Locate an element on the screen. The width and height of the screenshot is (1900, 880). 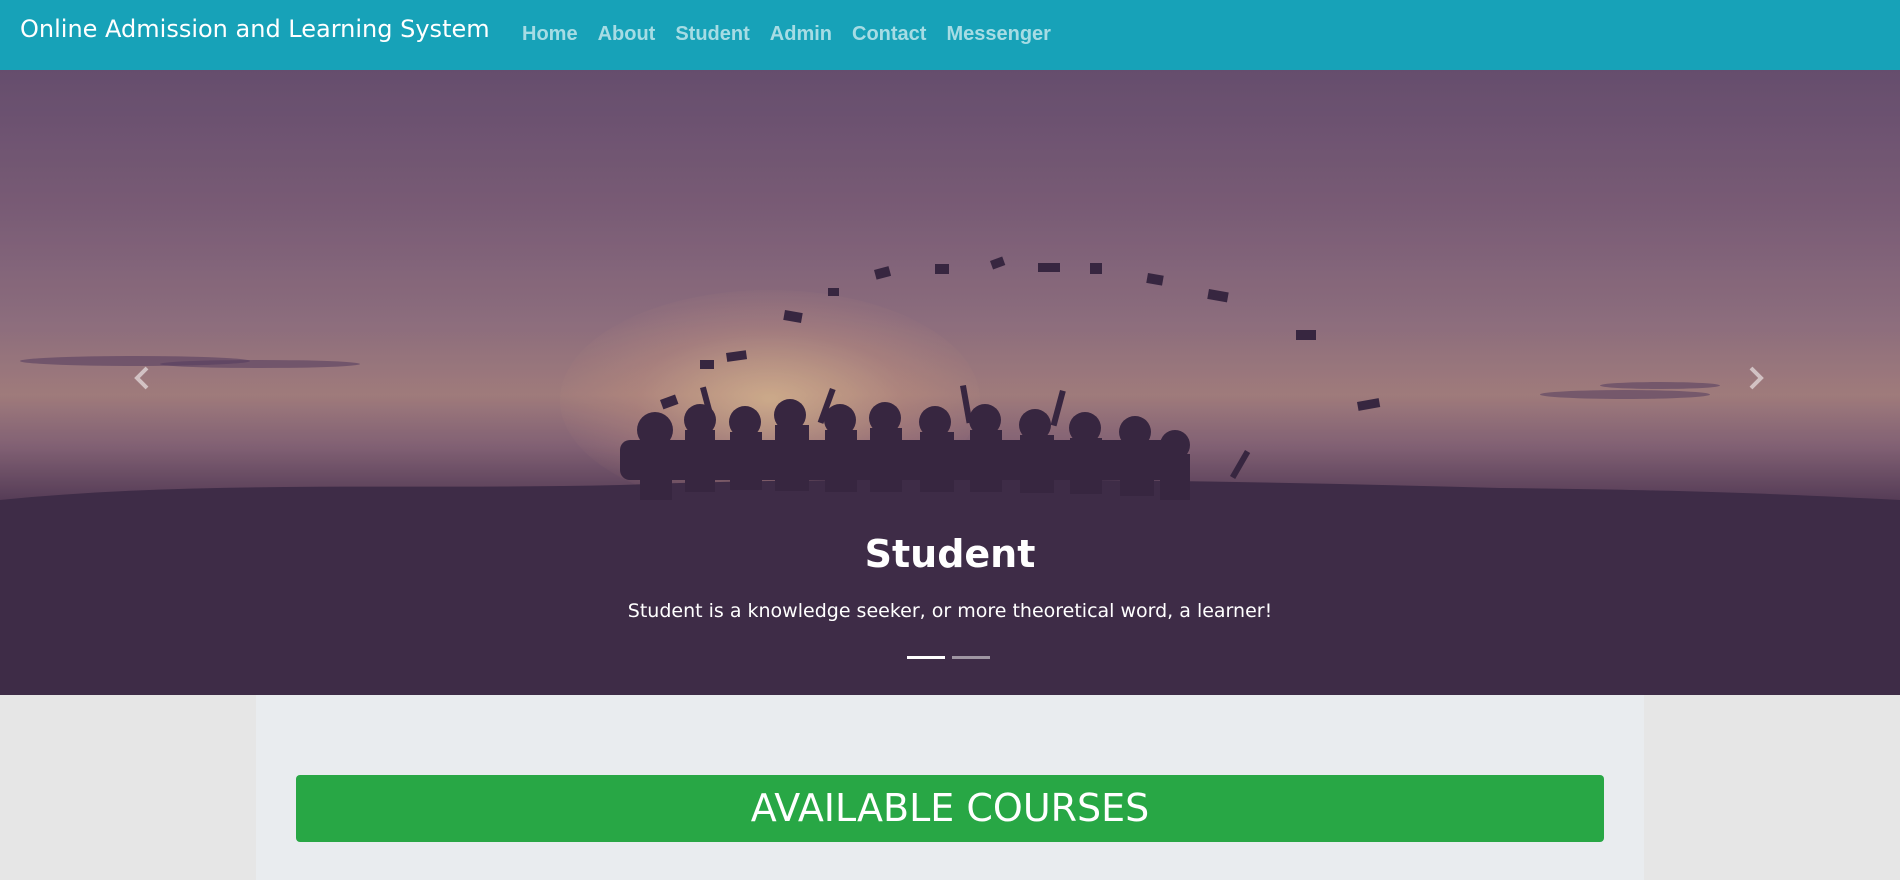
chevron-left-icon is located at coordinates (141, 378).